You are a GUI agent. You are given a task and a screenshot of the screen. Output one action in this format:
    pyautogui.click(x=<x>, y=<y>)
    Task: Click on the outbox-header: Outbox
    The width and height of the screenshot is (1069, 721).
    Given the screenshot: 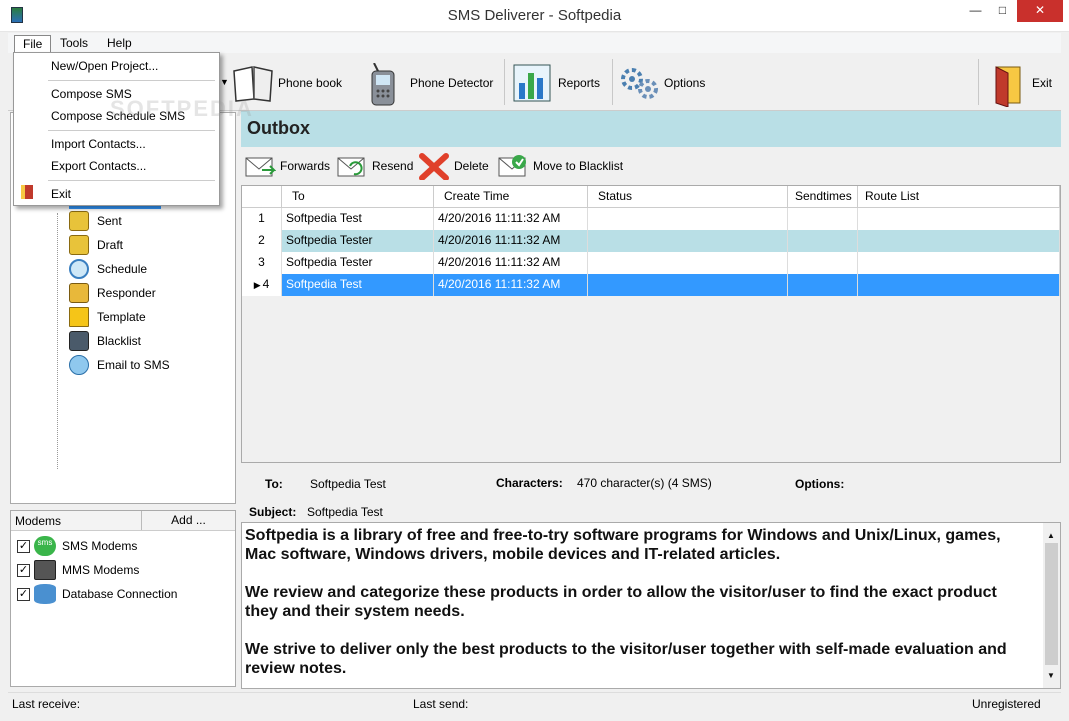 What is the action you would take?
    pyautogui.click(x=651, y=129)
    